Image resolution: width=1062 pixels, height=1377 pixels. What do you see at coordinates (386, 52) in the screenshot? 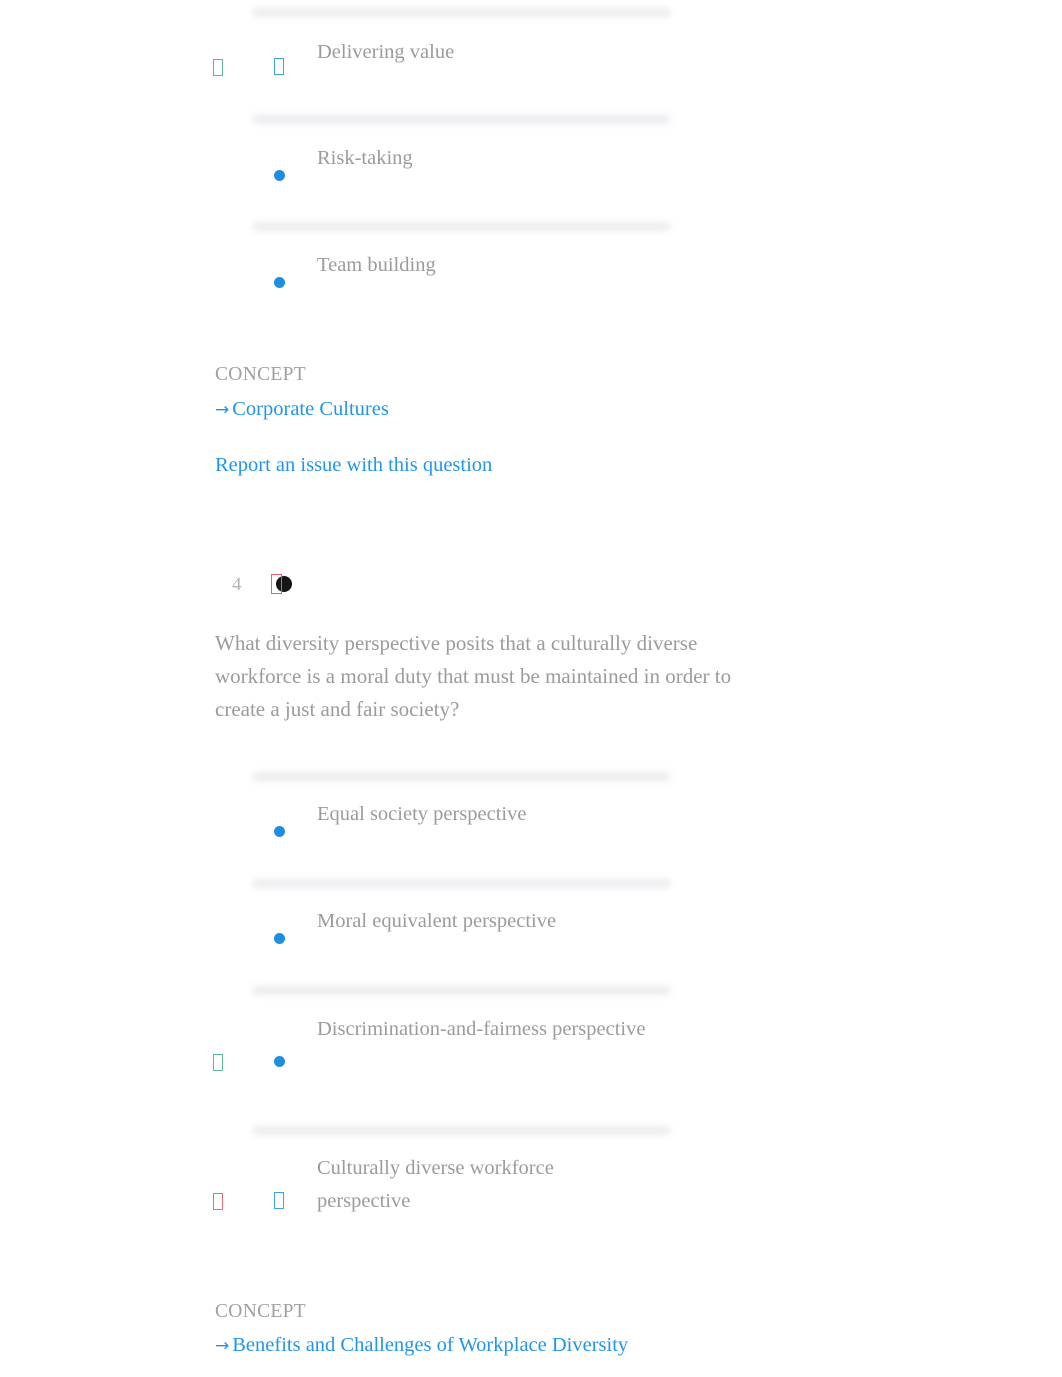
I see `option-label: Delivering value` at bounding box center [386, 52].